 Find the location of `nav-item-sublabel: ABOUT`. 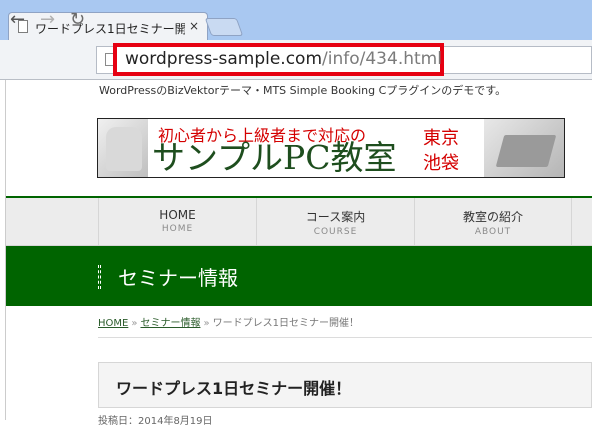

nav-item-sublabel: ABOUT is located at coordinates (493, 232).